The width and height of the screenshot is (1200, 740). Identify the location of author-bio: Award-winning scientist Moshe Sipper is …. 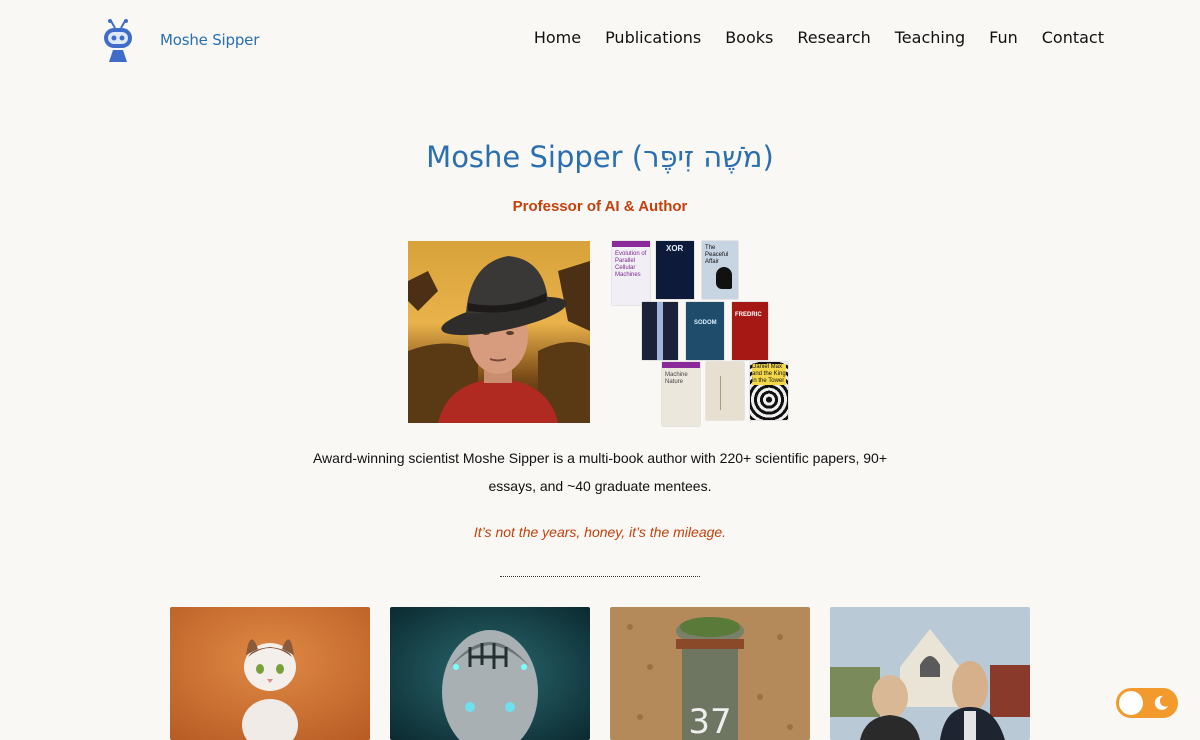
(600, 472).